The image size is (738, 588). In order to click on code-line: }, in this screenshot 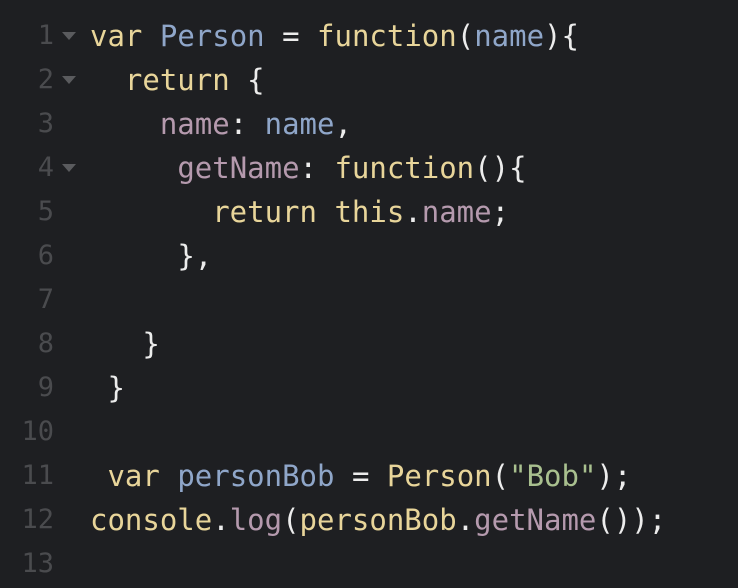, I will do `click(414, 256)`.